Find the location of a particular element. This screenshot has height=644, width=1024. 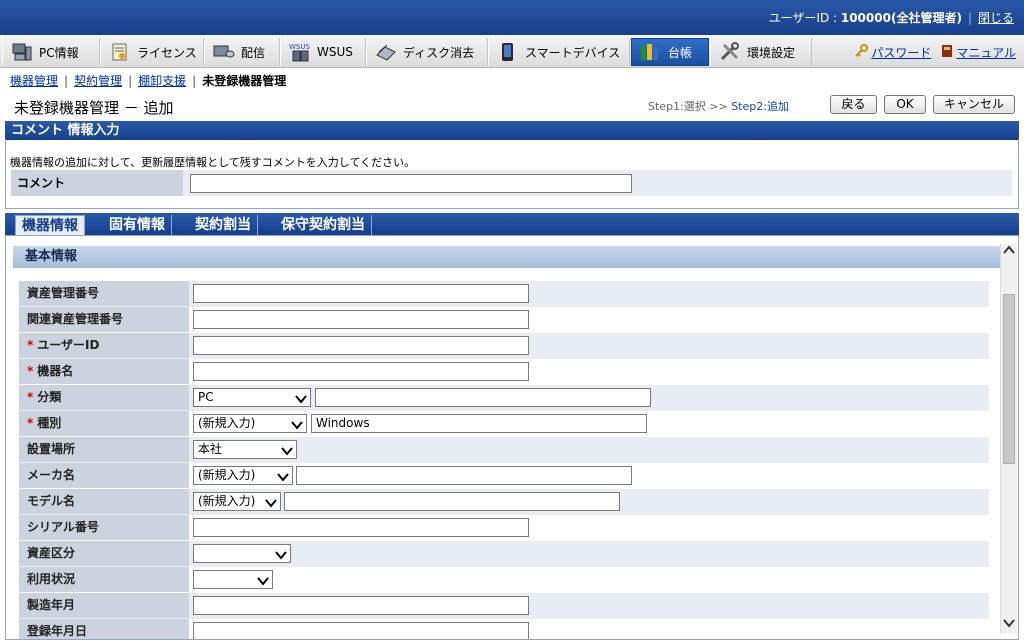

comment-description: 機器情報の追加に対して、更新履歴情報として残すコメントを入力してください。 is located at coordinates (213, 162).